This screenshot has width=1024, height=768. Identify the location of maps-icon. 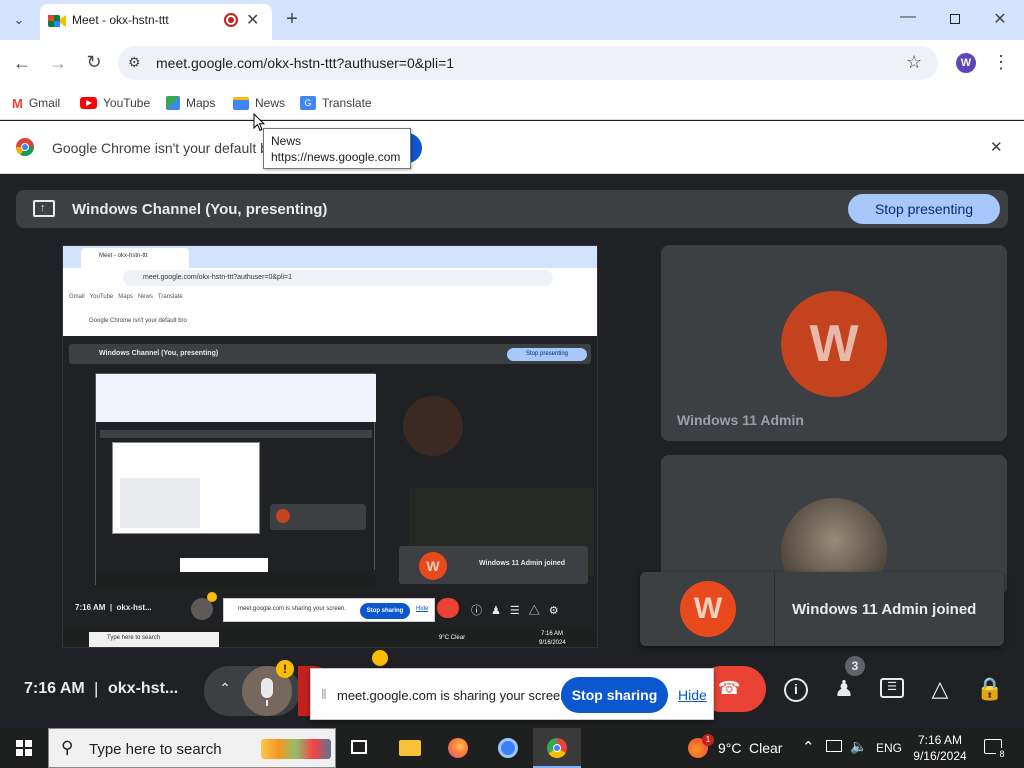
(173, 103).